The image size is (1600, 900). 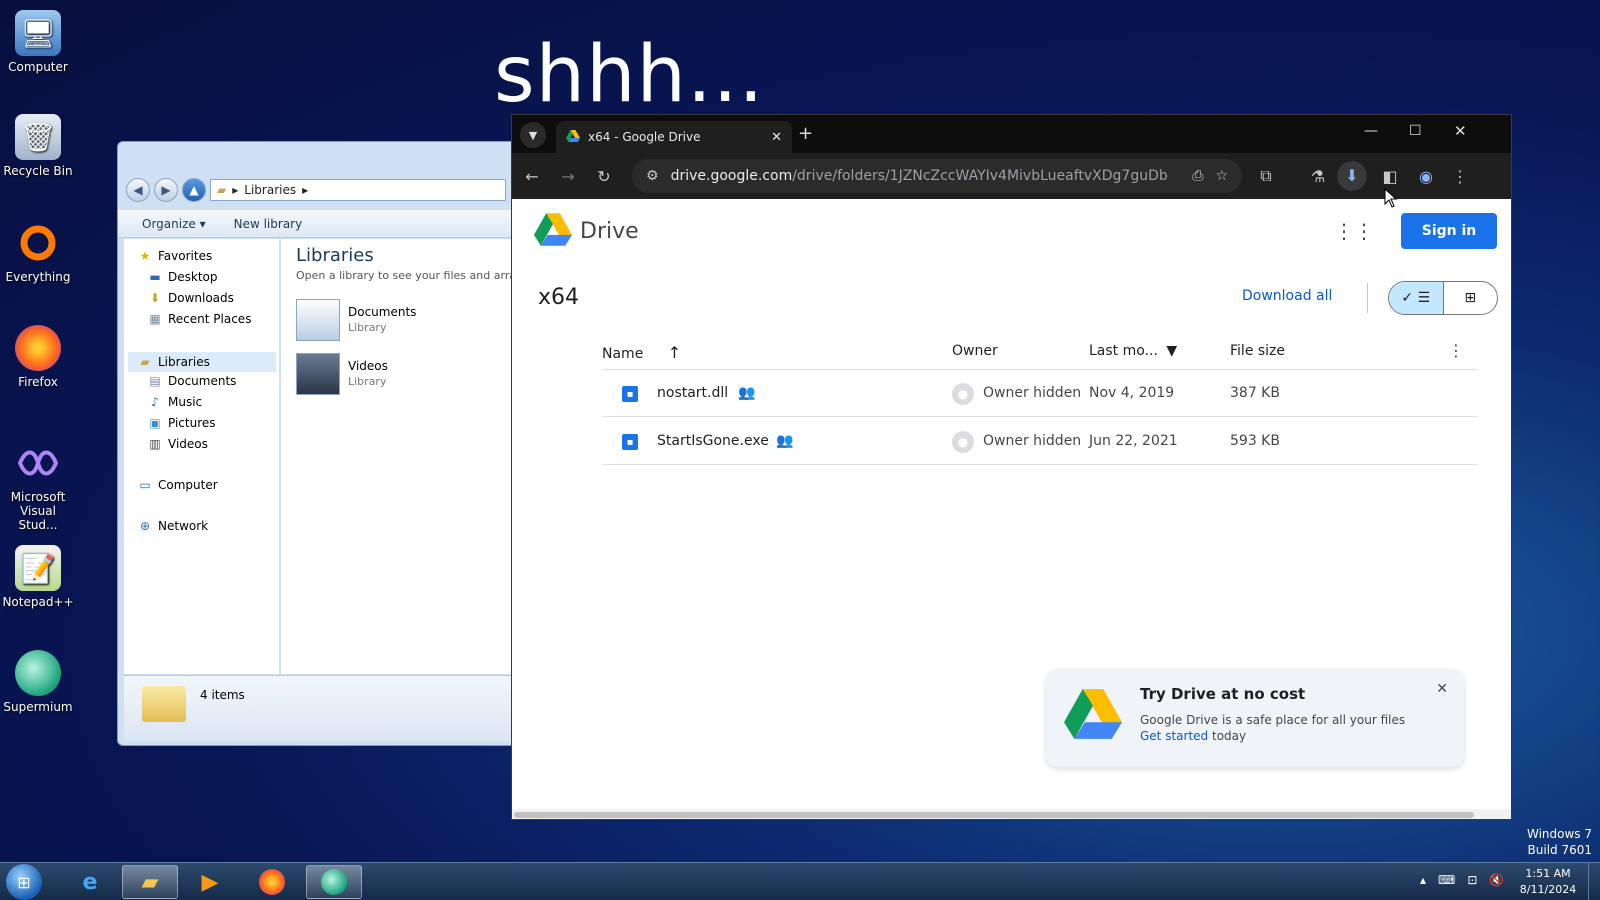 What do you see at coordinates (1266, 176) in the screenshot?
I see `extensions-icon: ⧉` at bounding box center [1266, 176].